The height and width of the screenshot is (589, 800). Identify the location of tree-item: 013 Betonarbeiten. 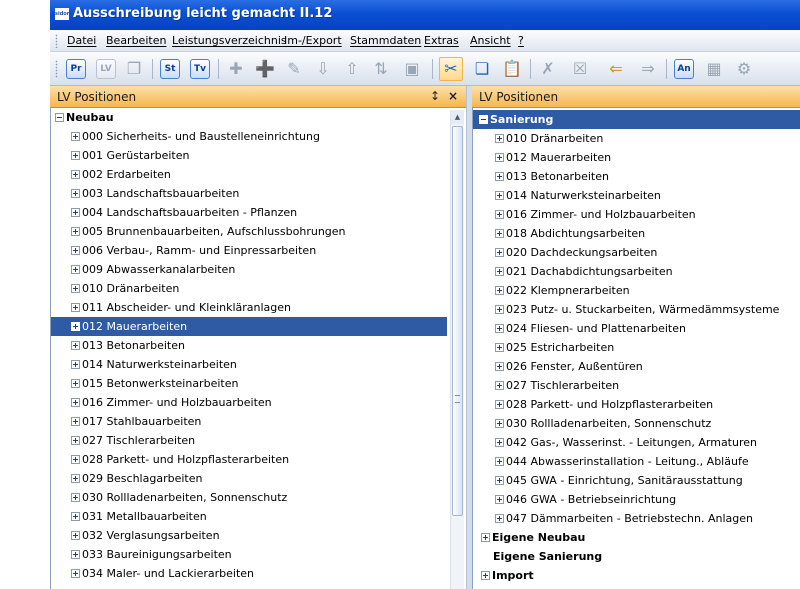
(249, 345).